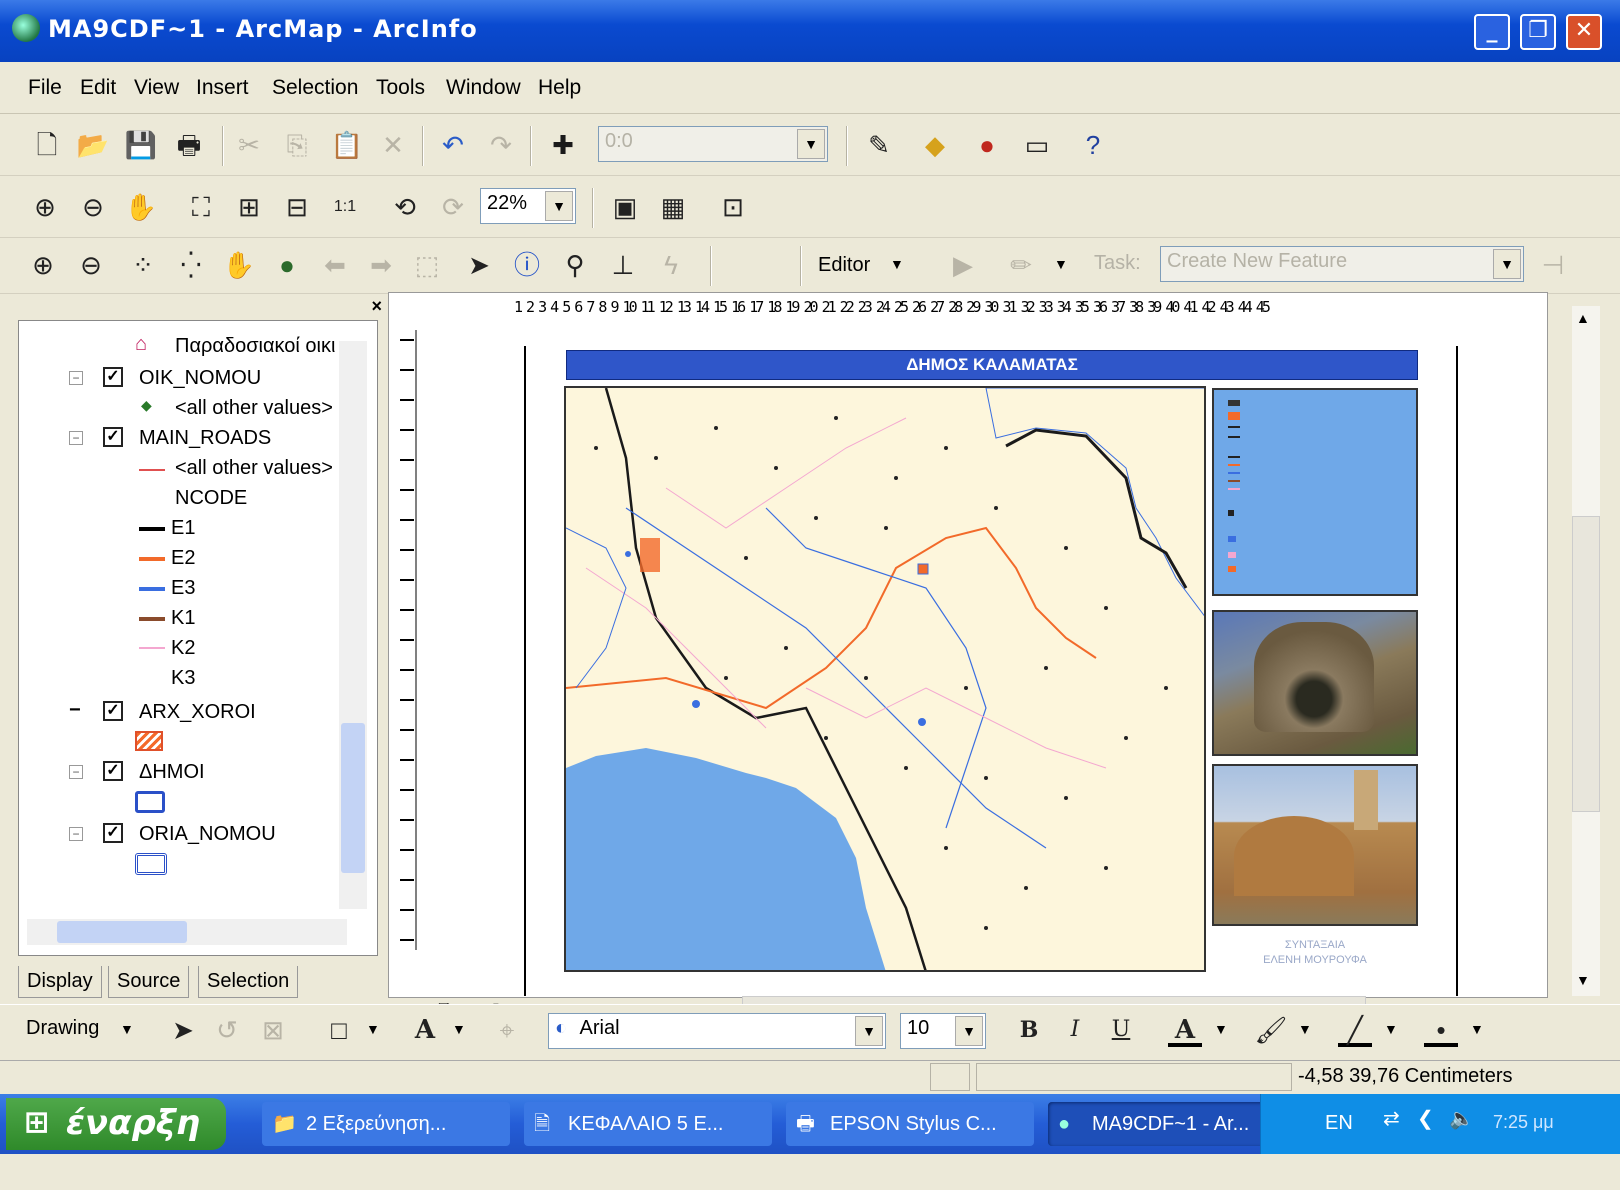 The height and width of the screenshot is (1190, 1620). What do you see at coordinates (844, 265) in the screenshot?
I see `editor-menu: Editor` at bounding box center [844, 265].